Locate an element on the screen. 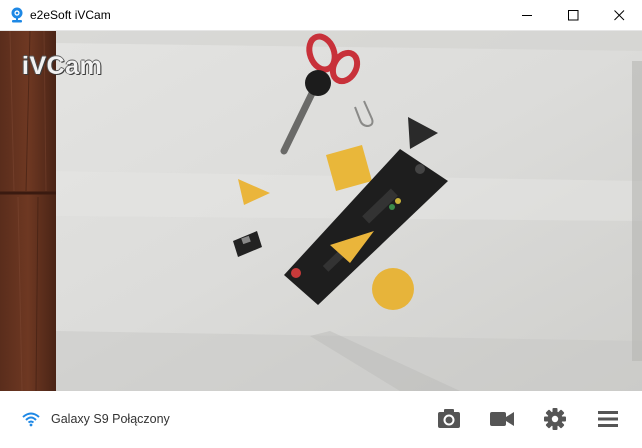  minimize-button is located at coordinates (527, 15).